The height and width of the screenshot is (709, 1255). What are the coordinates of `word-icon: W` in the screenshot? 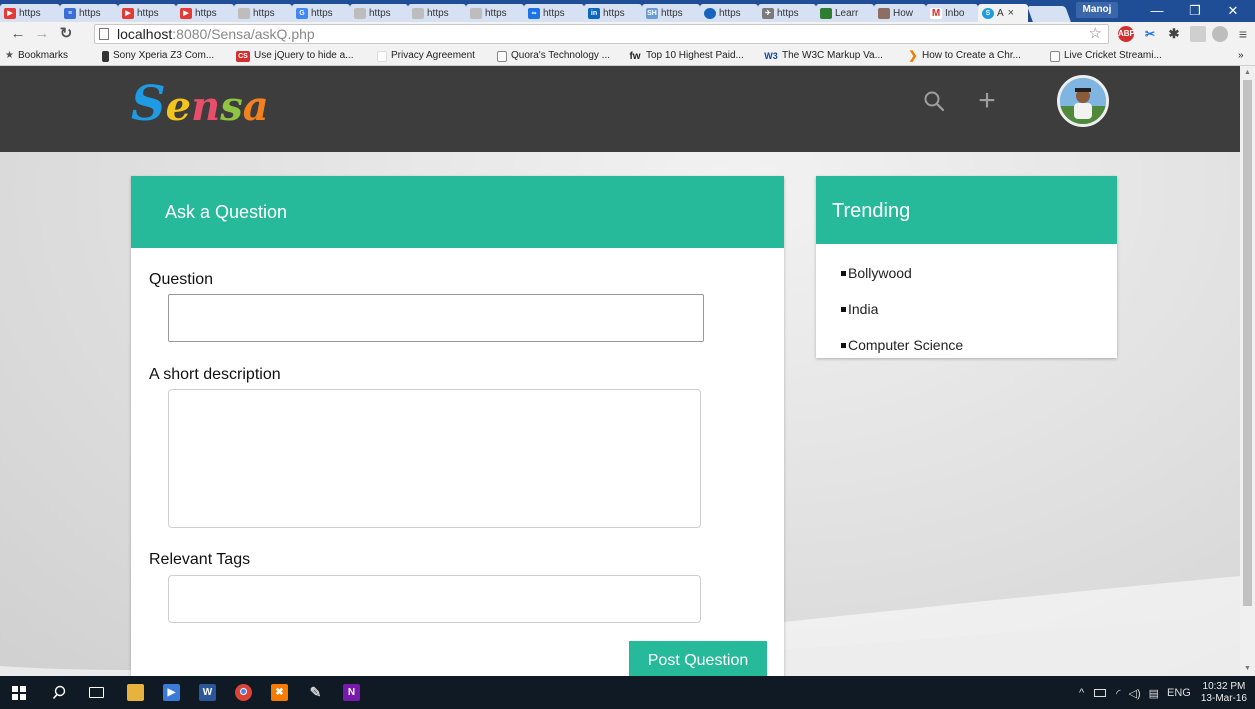 It's located at (207, 692).